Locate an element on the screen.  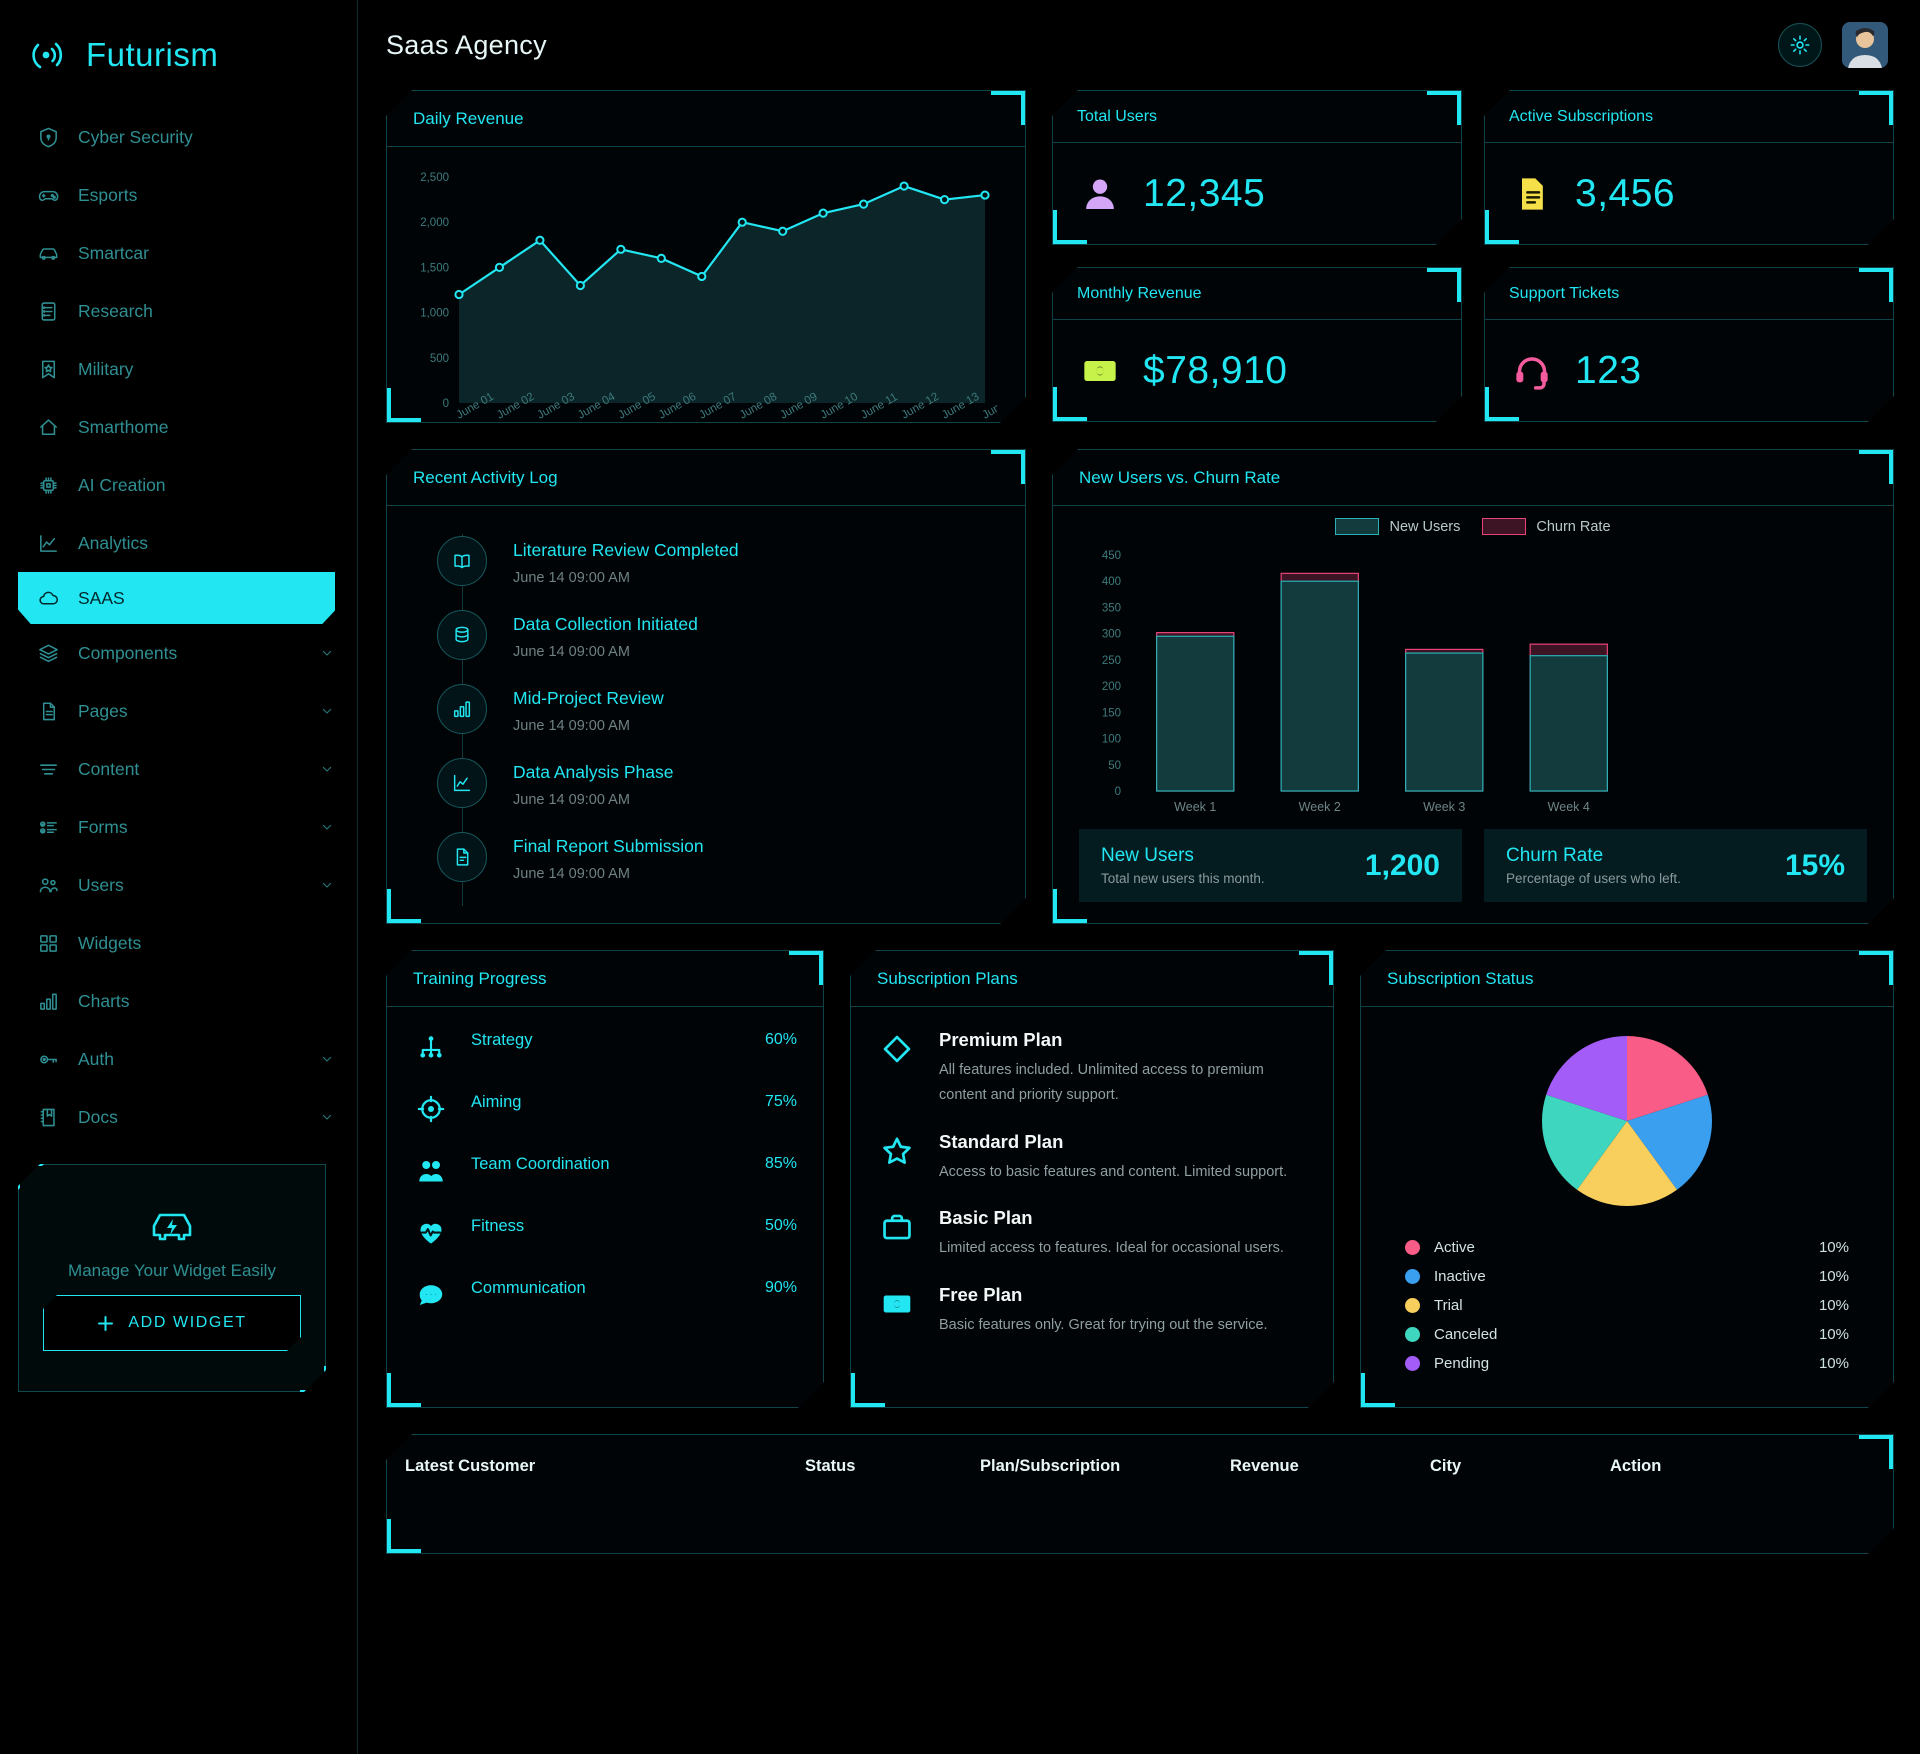
activity-item: Final Report Submission June 14 09:00 AM is located at coordinates (706, 869).